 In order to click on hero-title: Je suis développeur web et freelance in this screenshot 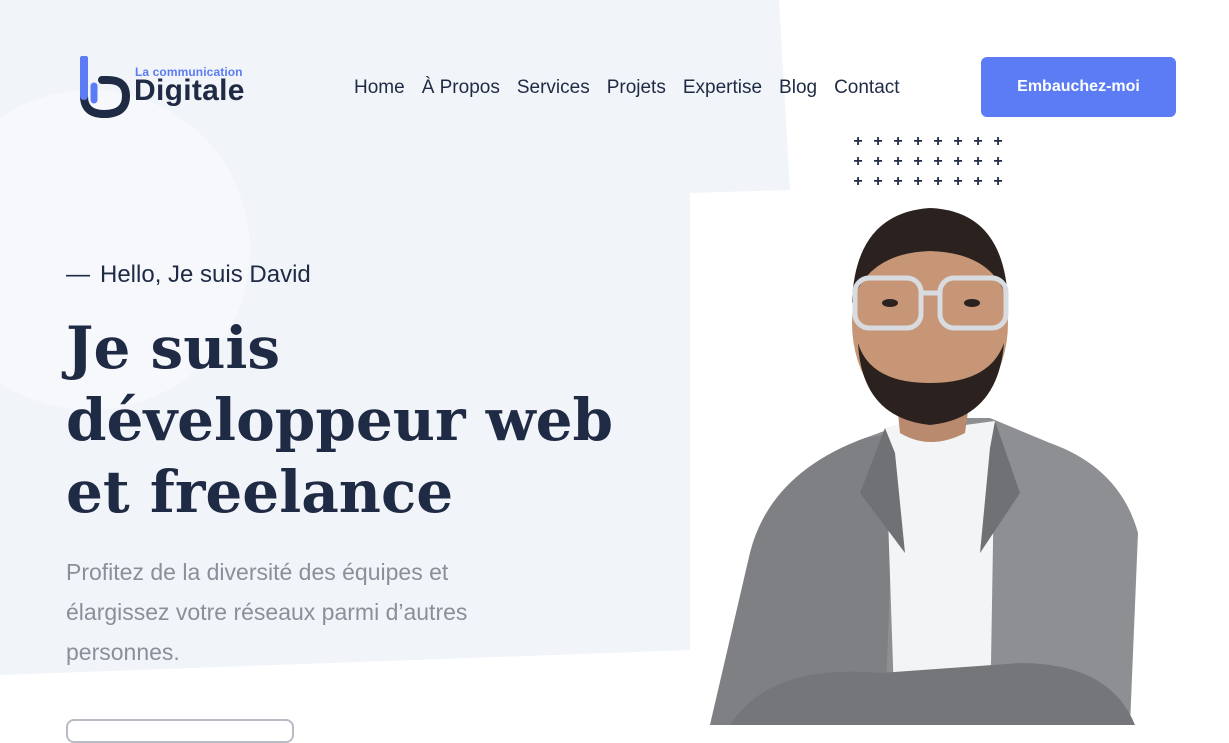, I will do `click(346, 420)`.